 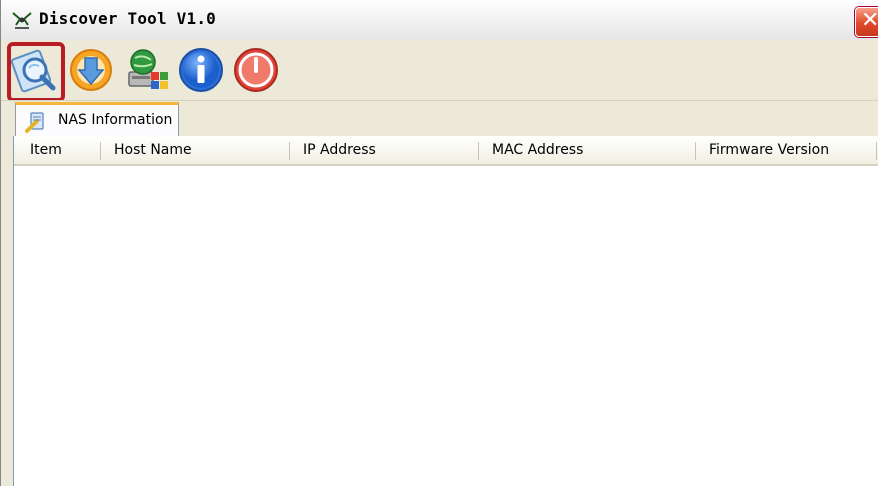 What do you see at coordinates (22, 20) in the screenshot?
I see `app-icon` at bounding box center [22, 20].